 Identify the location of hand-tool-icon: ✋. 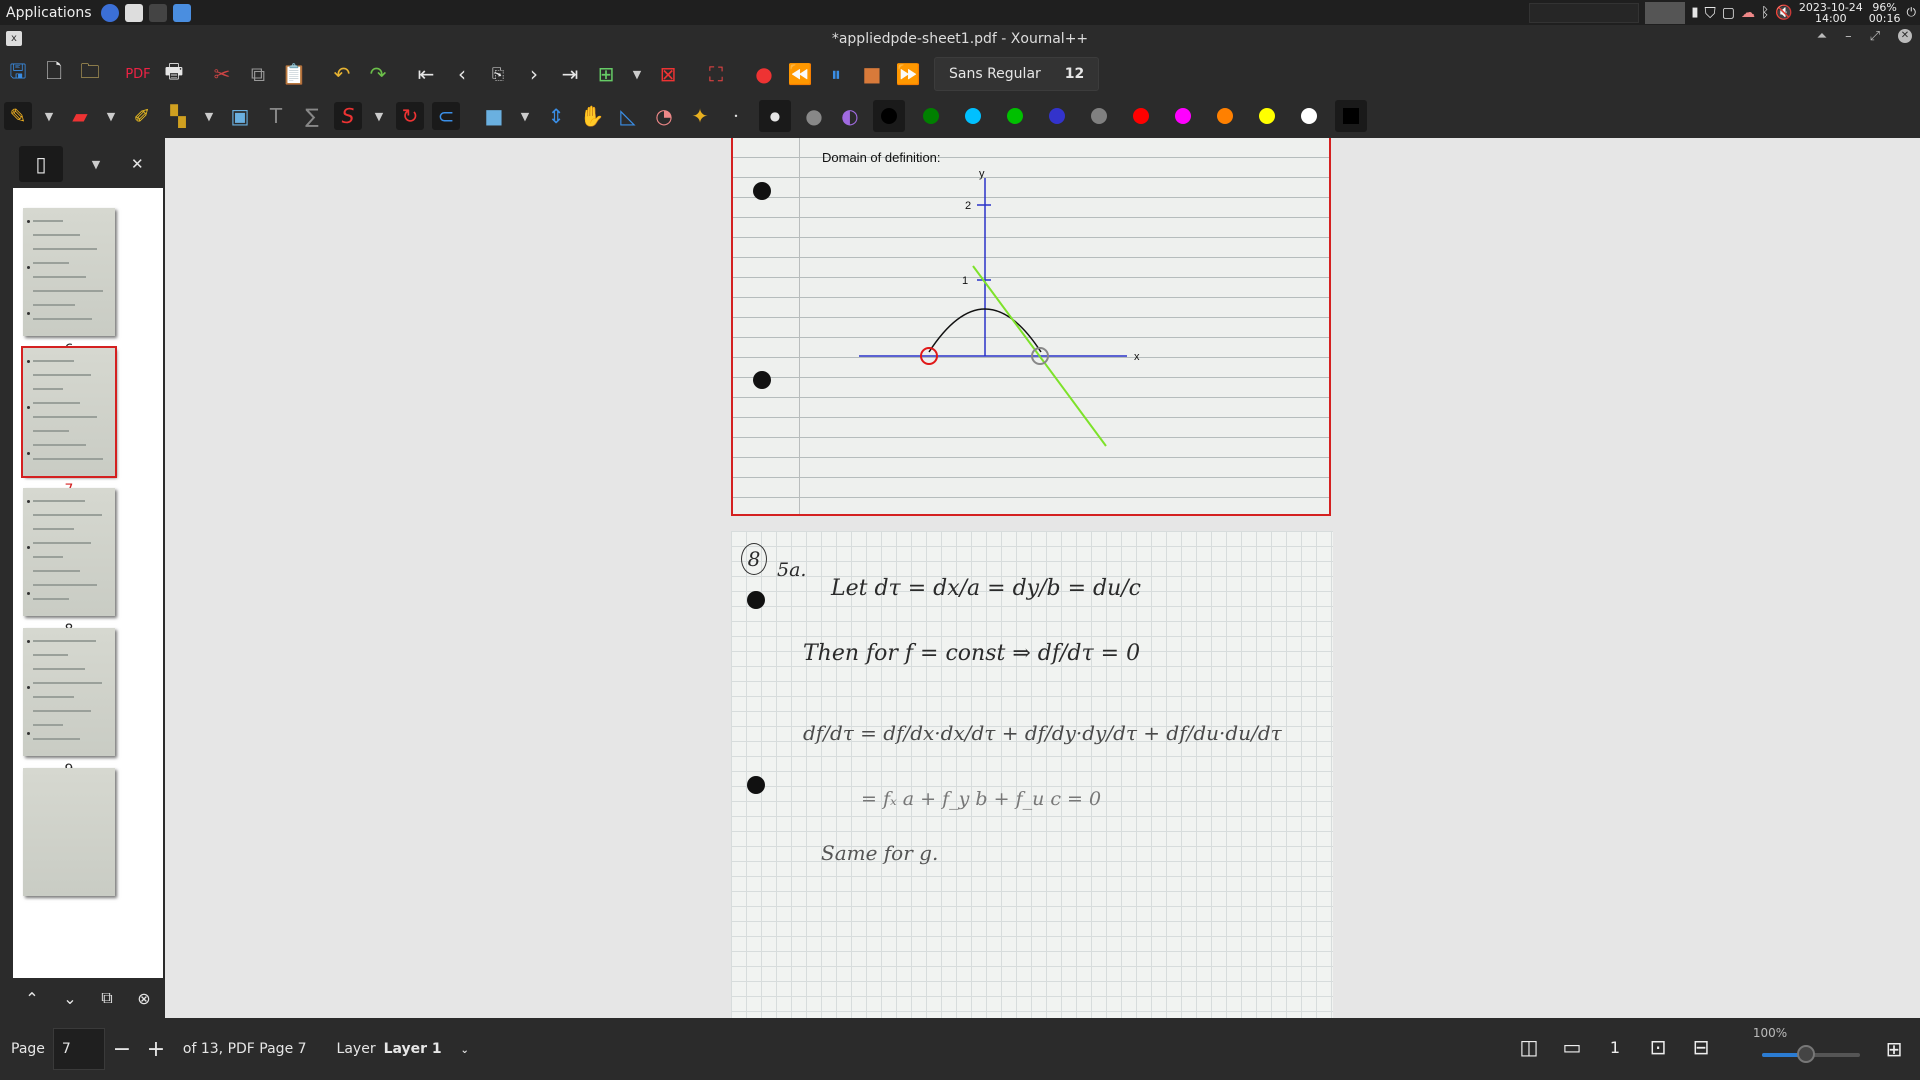
(592, 116).